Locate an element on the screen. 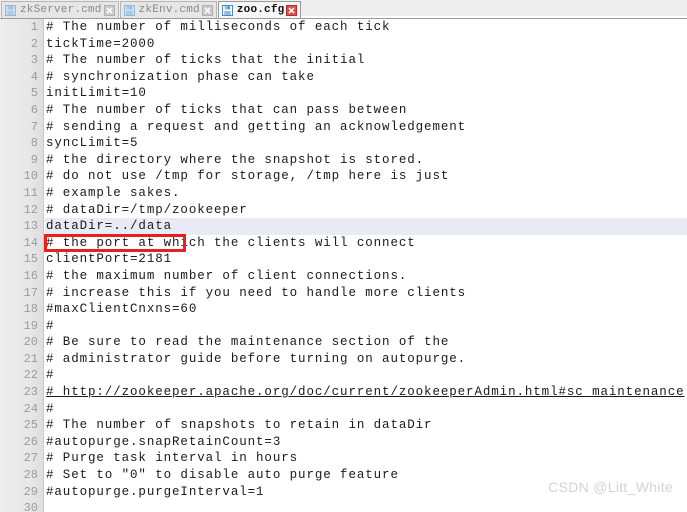 Image resolution: width=687 pixels, height=512 pixels. code-line-text: syncLimit=5 is located at coordinates (92, 143).